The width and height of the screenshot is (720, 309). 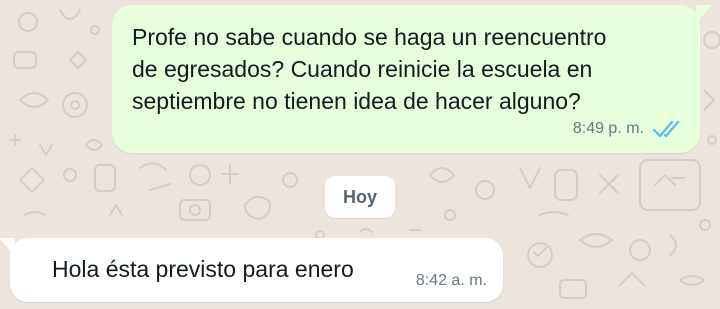 I want to click on message-timestamp: 8:42 a. m., so click(x=451, y=280).